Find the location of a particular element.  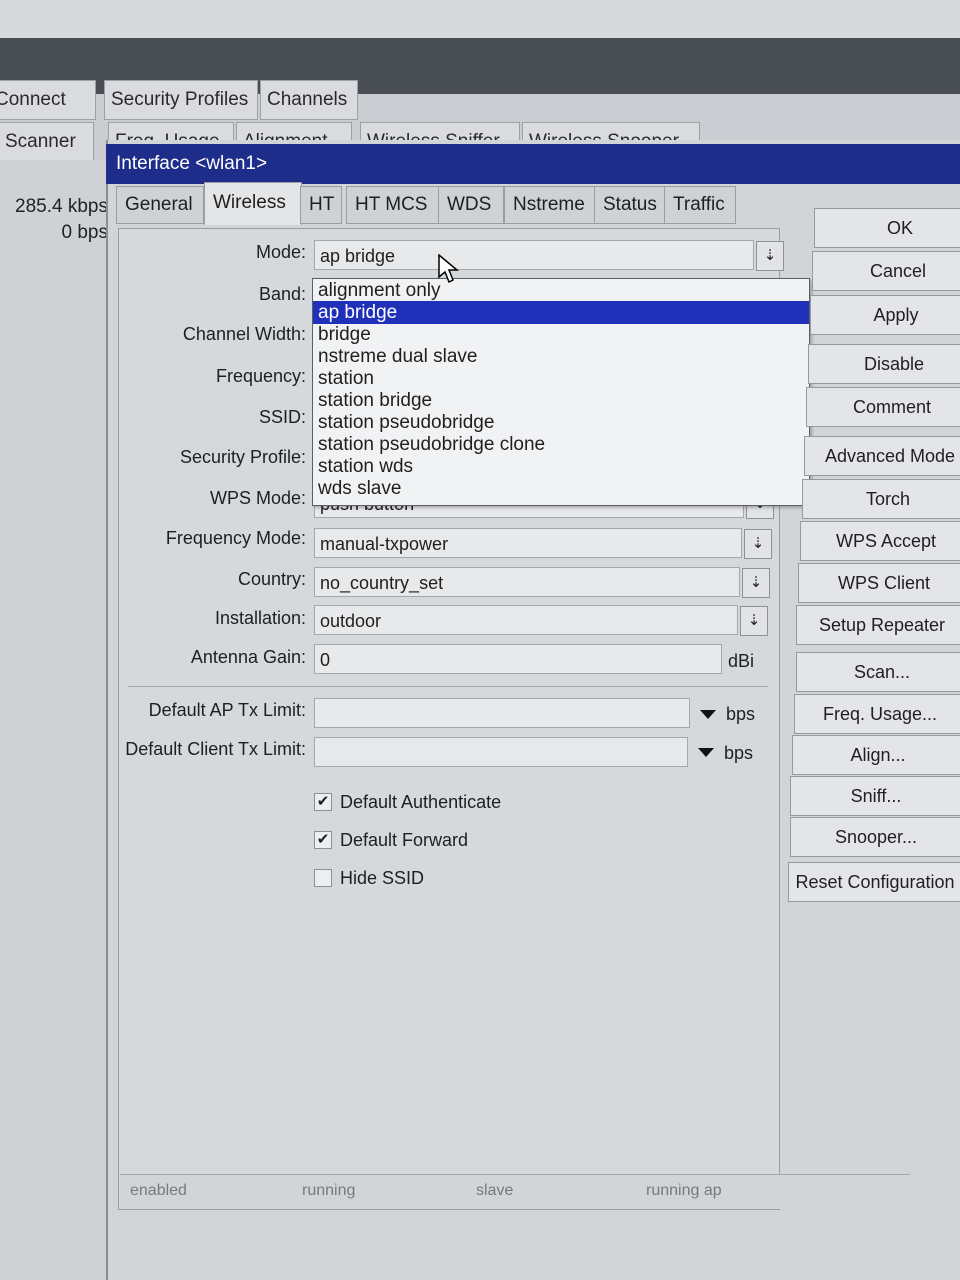

wps-accept-button: WPS Accept is located at coordinates (880, 541).